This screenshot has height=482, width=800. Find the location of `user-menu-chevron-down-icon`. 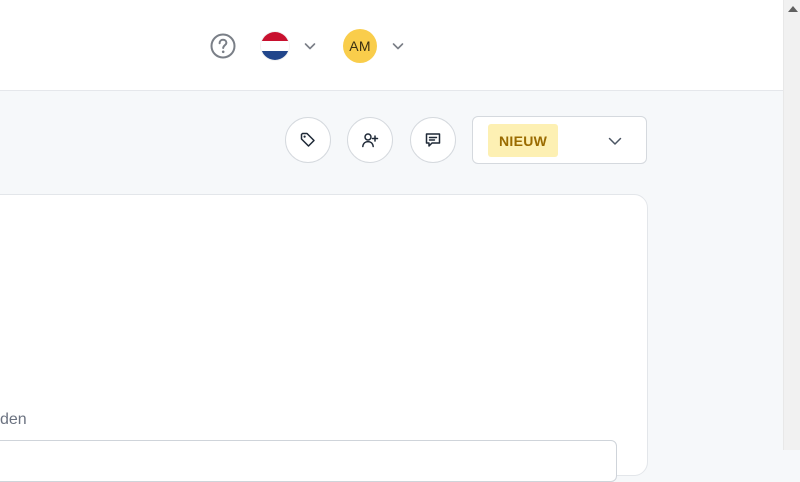

user-menu-chevron-down-icon is located at coordinates (398, 46).